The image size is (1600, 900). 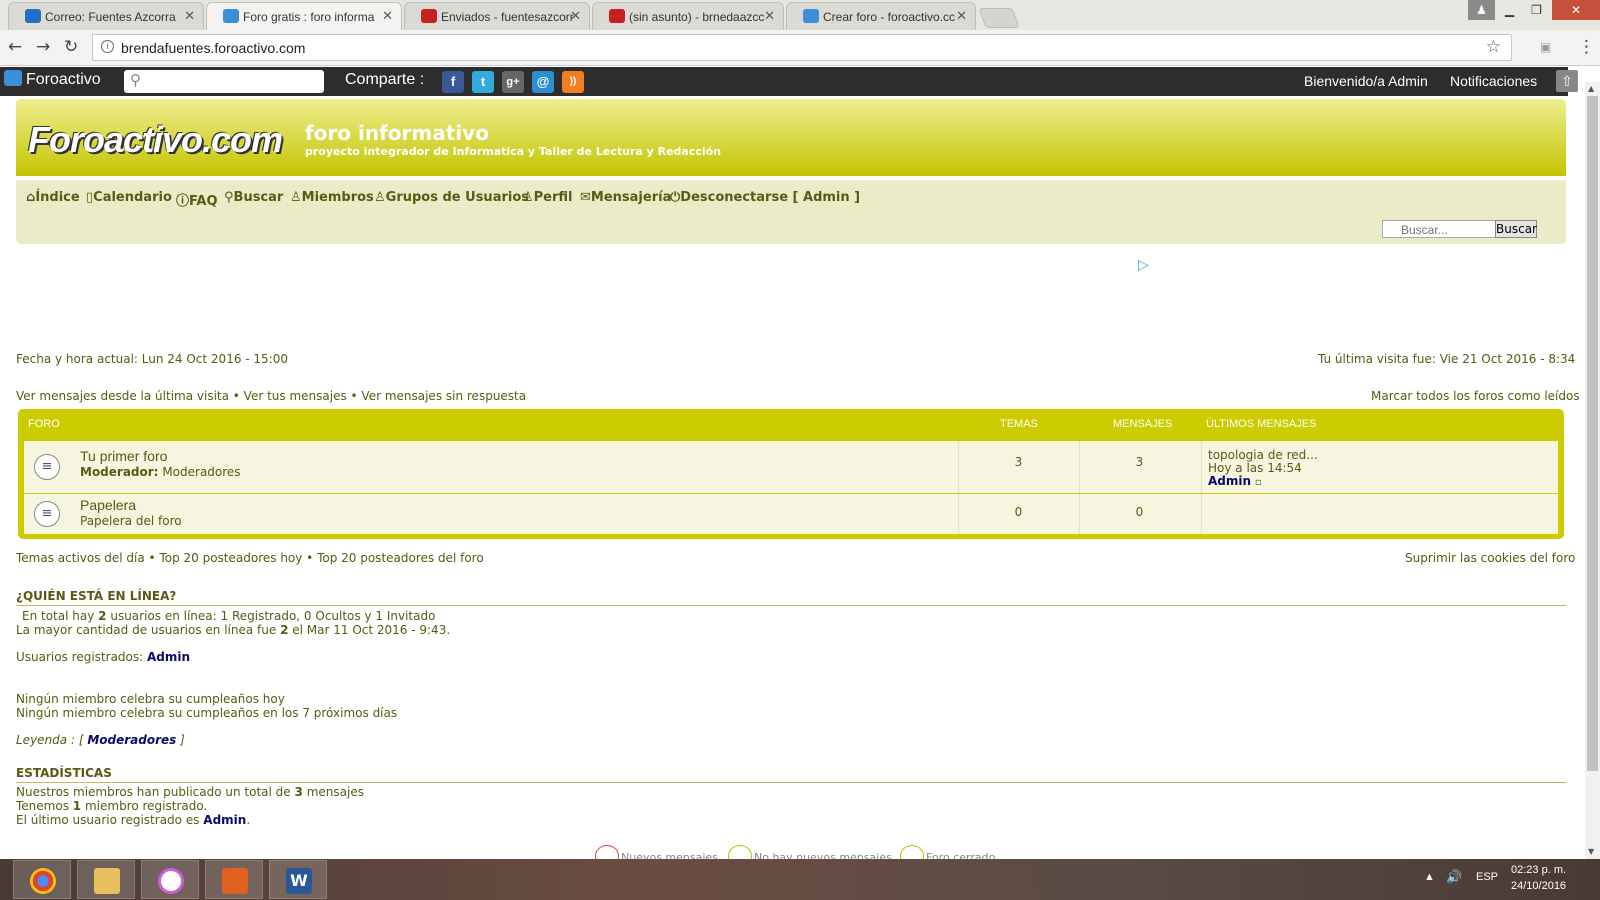 What do you see at coordinates (106, 879) in the screenshot?
I see `taskbar-explorer` at bounding box center [106, 879].